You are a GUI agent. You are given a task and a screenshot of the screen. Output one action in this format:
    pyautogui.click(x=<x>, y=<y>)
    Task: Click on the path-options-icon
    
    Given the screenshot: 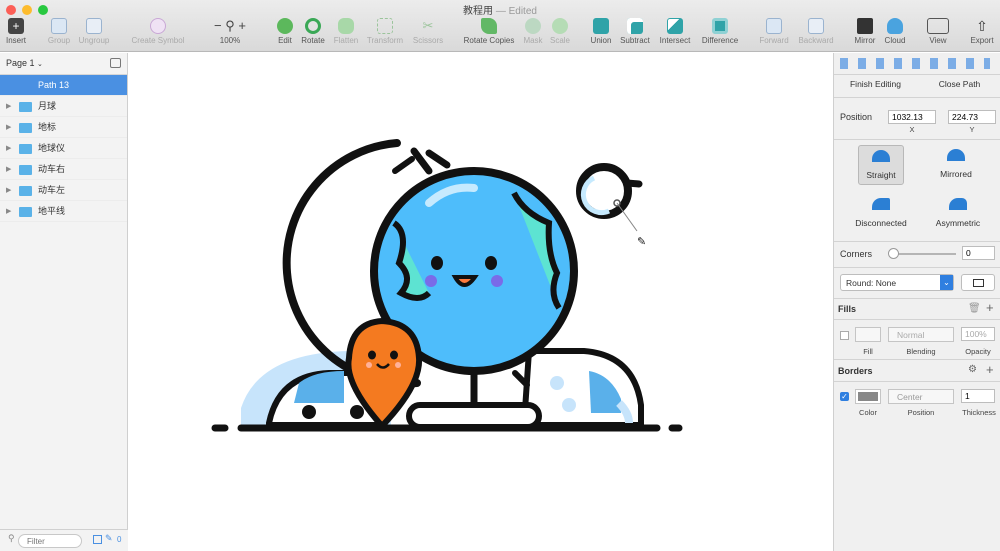 What is the action you would take?
    pyautogui.click(x=978, y=283)
    